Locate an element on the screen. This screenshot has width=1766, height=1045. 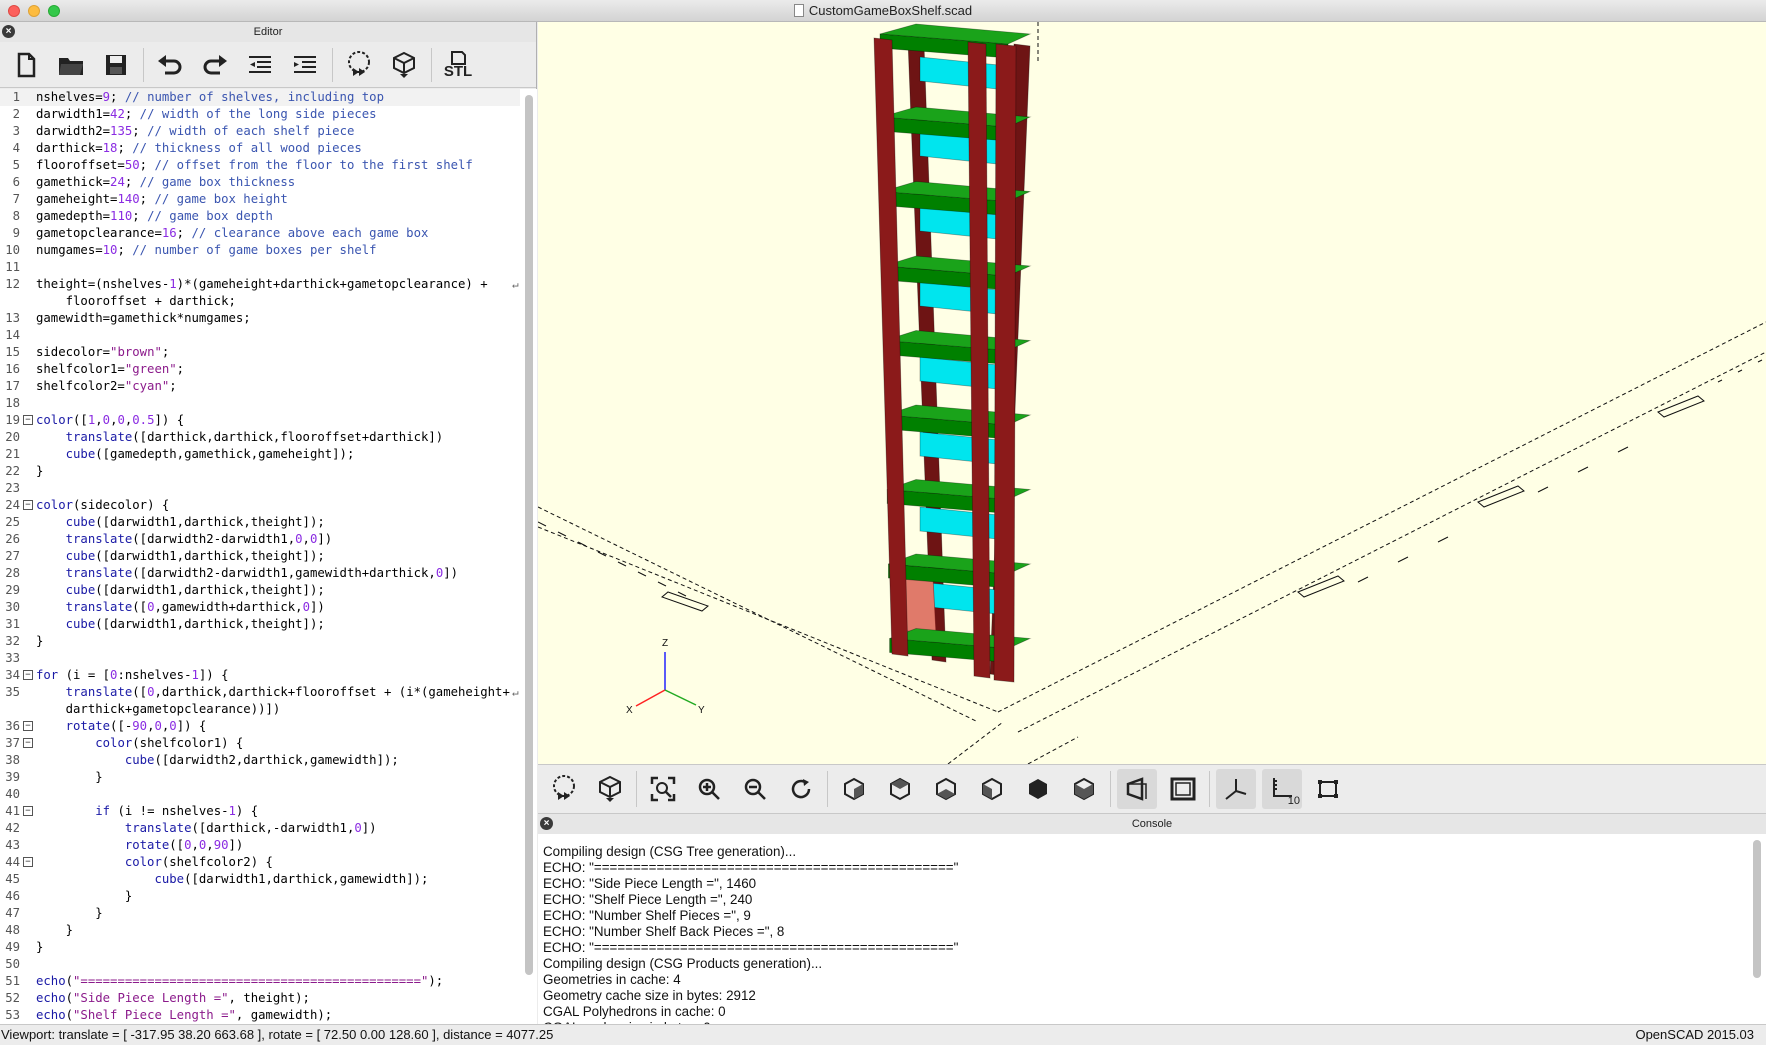
undo-icon is located at coordinates (170, 65).